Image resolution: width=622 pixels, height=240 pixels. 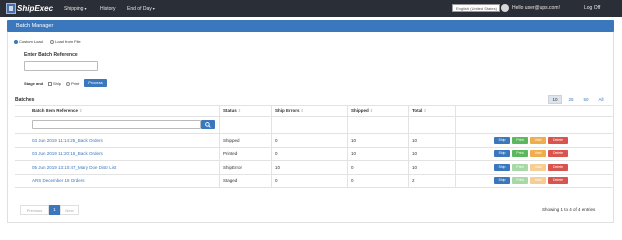 I want to click on search-button, so click(x=208, y=124).